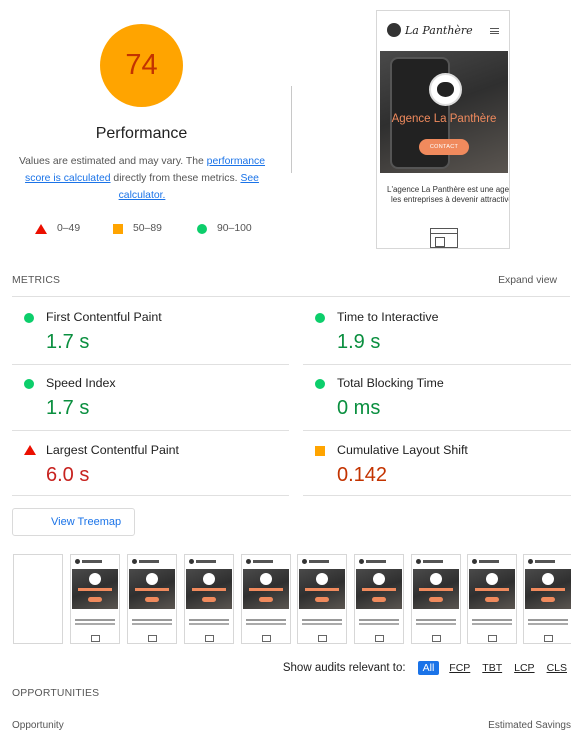 The image size is (571, 731). Describe the element at coordinates (437, 331) in the screenshot. I see `metric-time-to-interactive: Time to Interactive 1.9 s` at that location.